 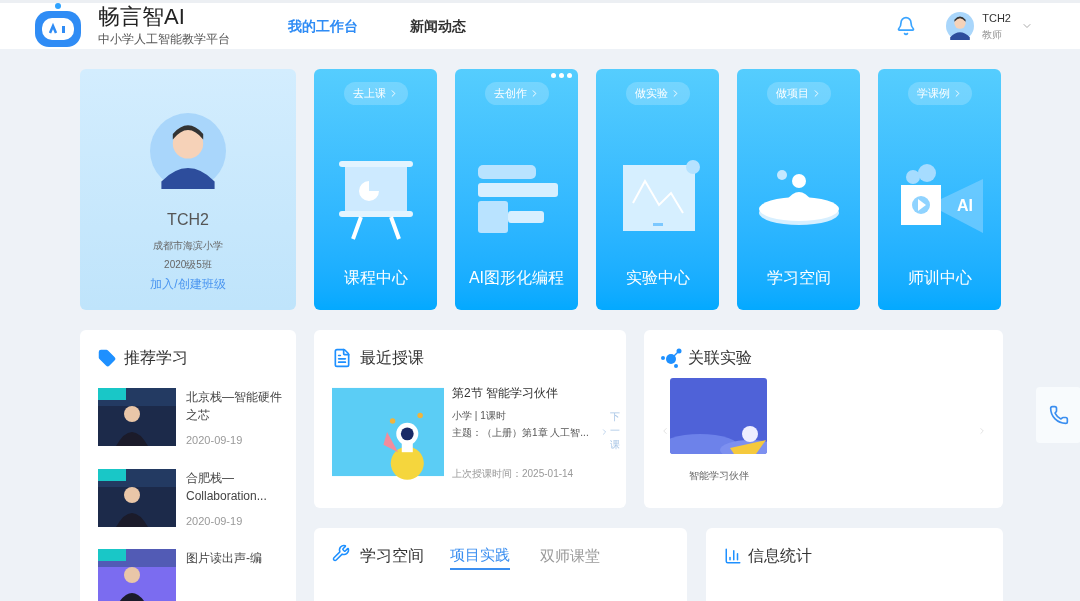 What do you see at coordinates (996, 19) in the screenshot?
I see `user-name: TCH2` at bounding box center [996, 19].